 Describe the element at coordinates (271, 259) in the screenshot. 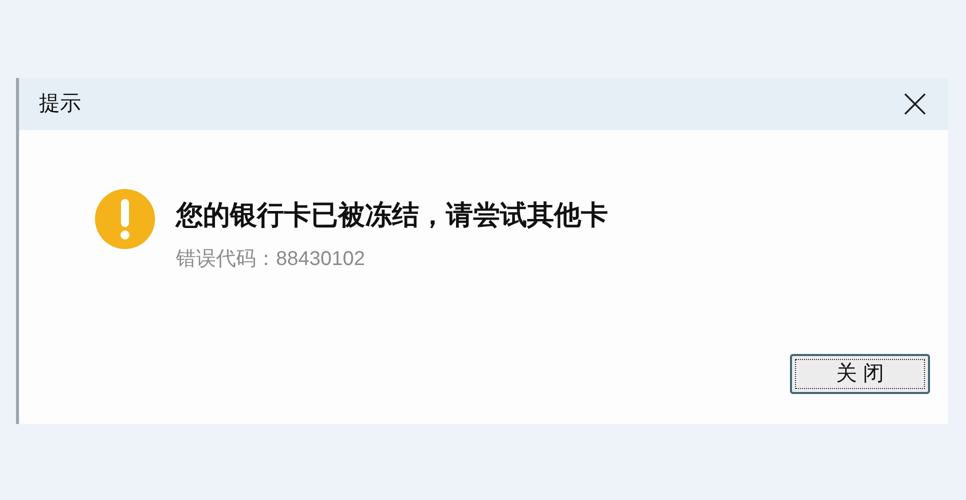

I see `error-code: 错误代码：88430102` at that location.